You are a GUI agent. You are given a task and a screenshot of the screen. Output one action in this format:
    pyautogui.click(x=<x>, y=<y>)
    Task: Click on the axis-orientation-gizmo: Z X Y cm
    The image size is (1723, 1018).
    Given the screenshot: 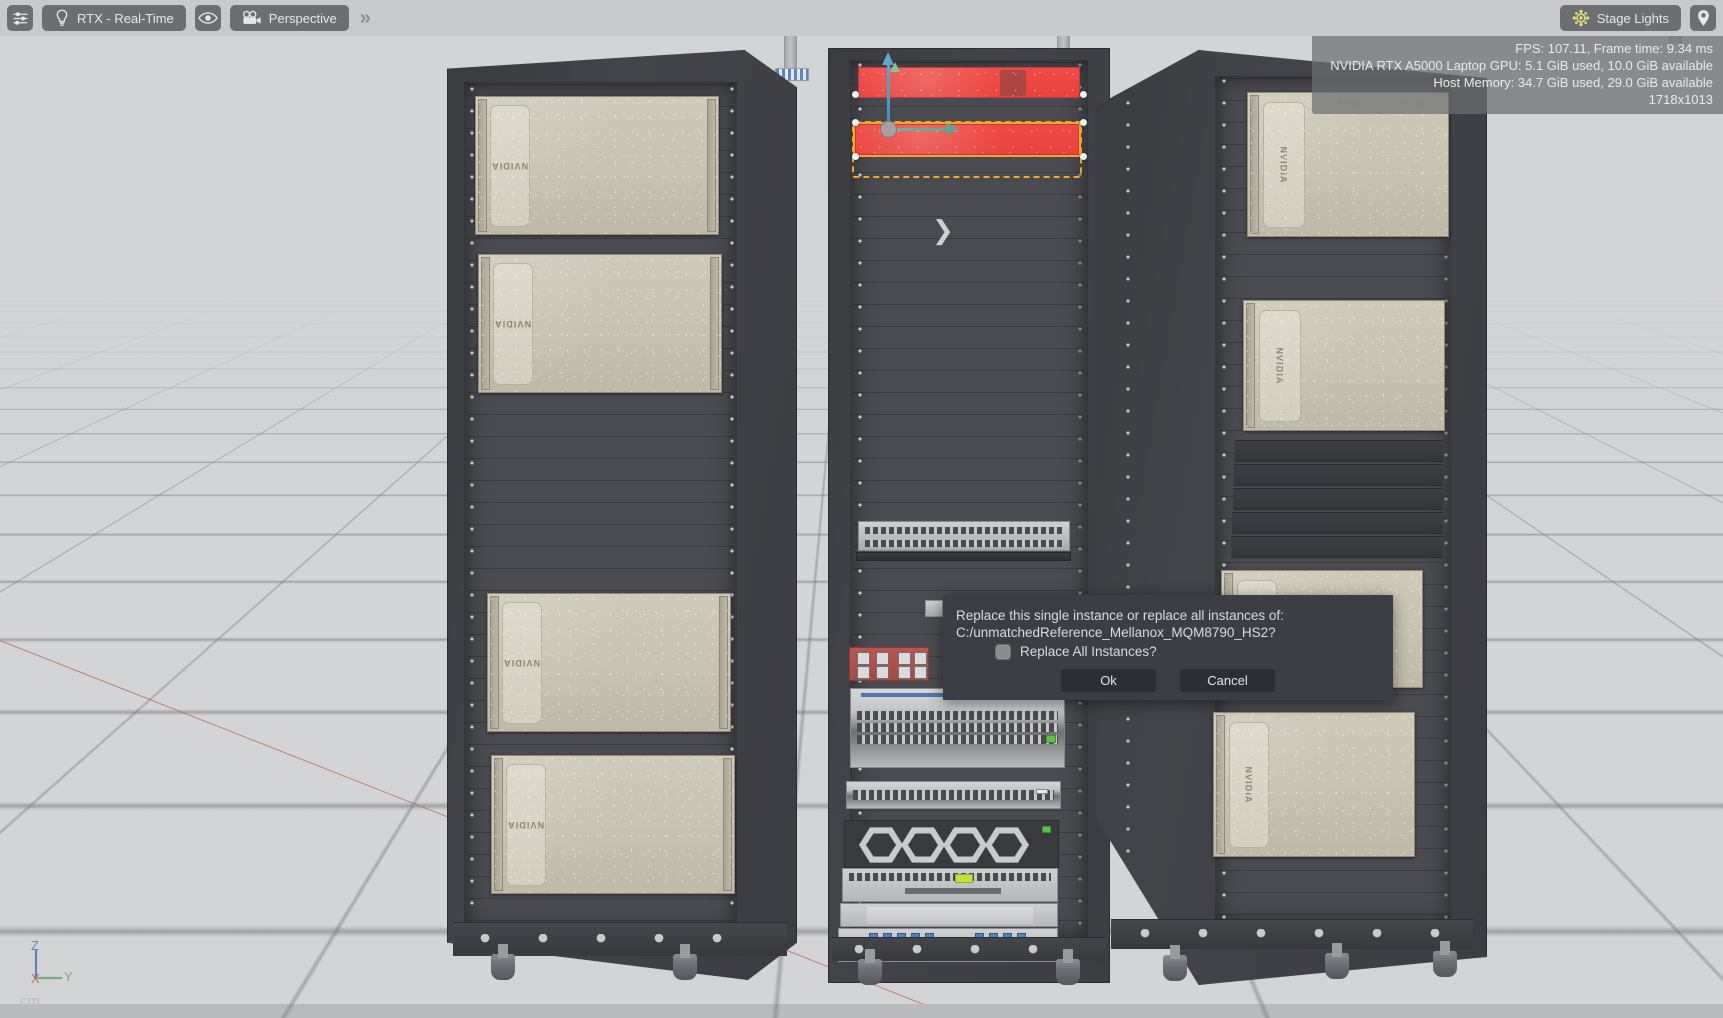 What is the action you would take?
    pyautogui.click(x=54, y=974)
    